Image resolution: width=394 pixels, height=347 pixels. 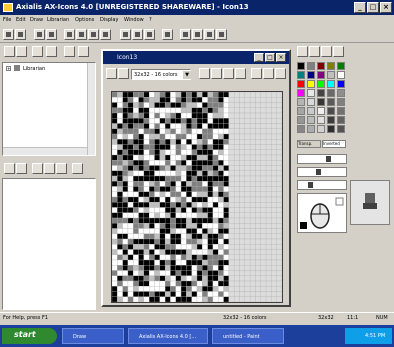 What do you see at coordinates (37, 168) in the screenshot?
I see `record-icon` at bounding box center [37, 168].